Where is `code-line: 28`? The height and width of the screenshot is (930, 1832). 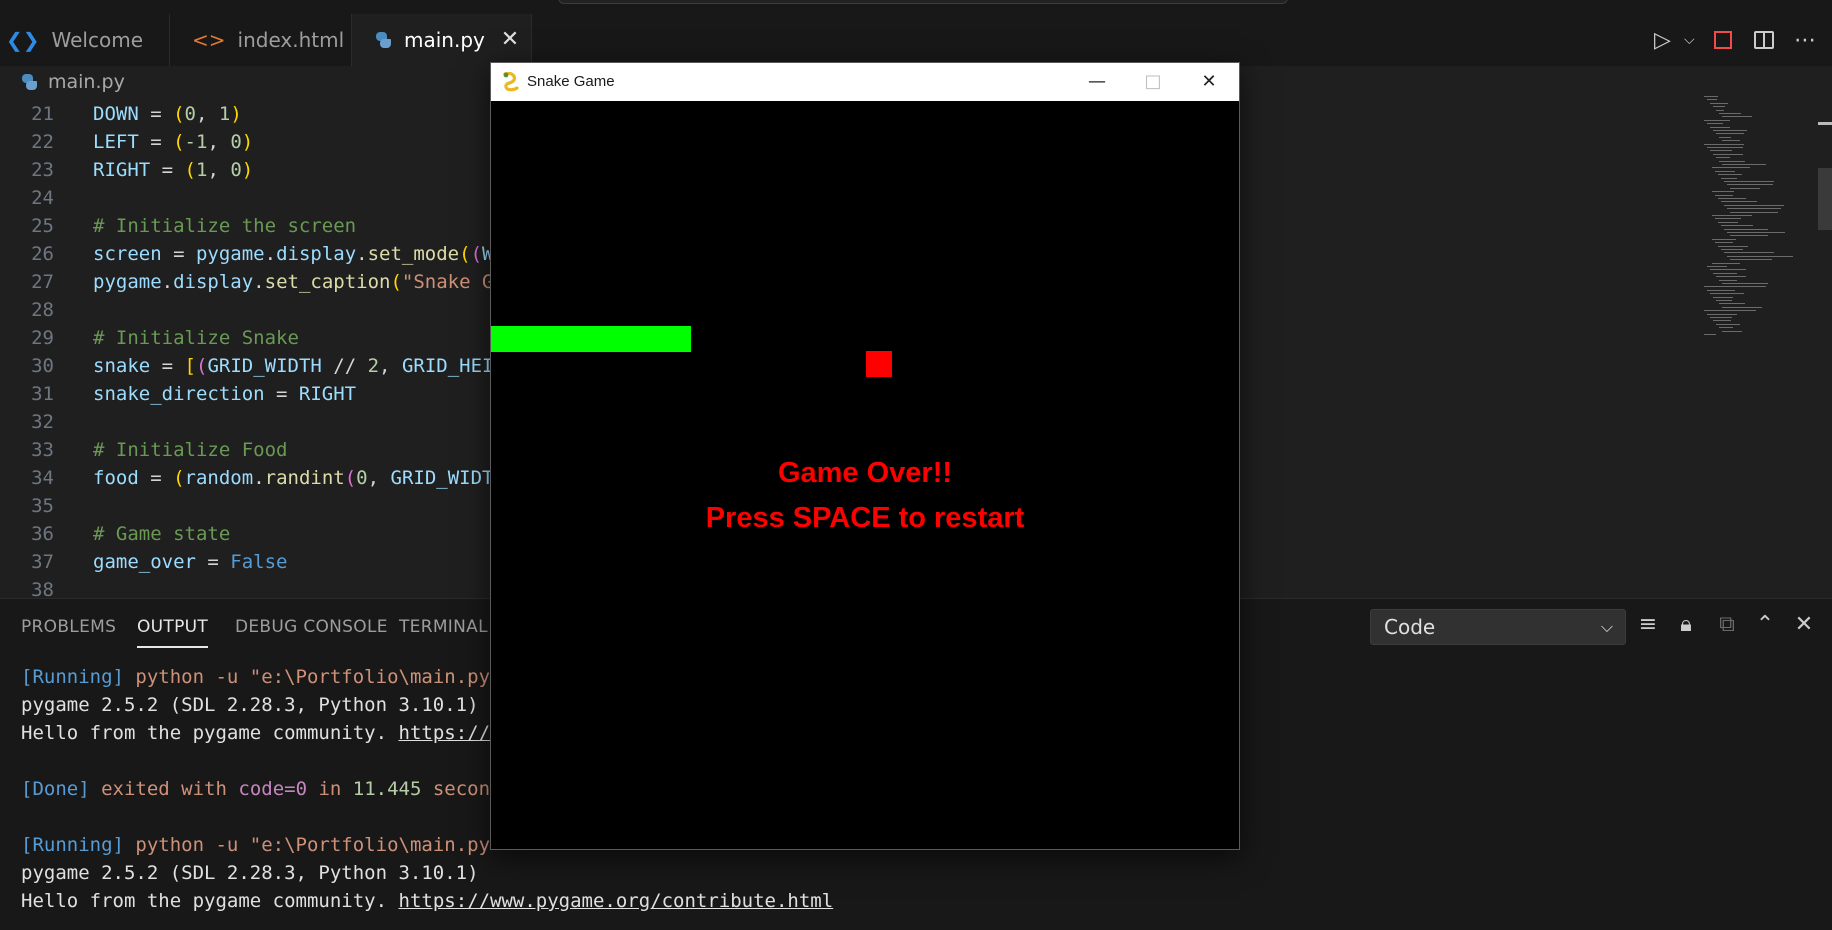 code-line: 28 is located at coordinates (42, 310).